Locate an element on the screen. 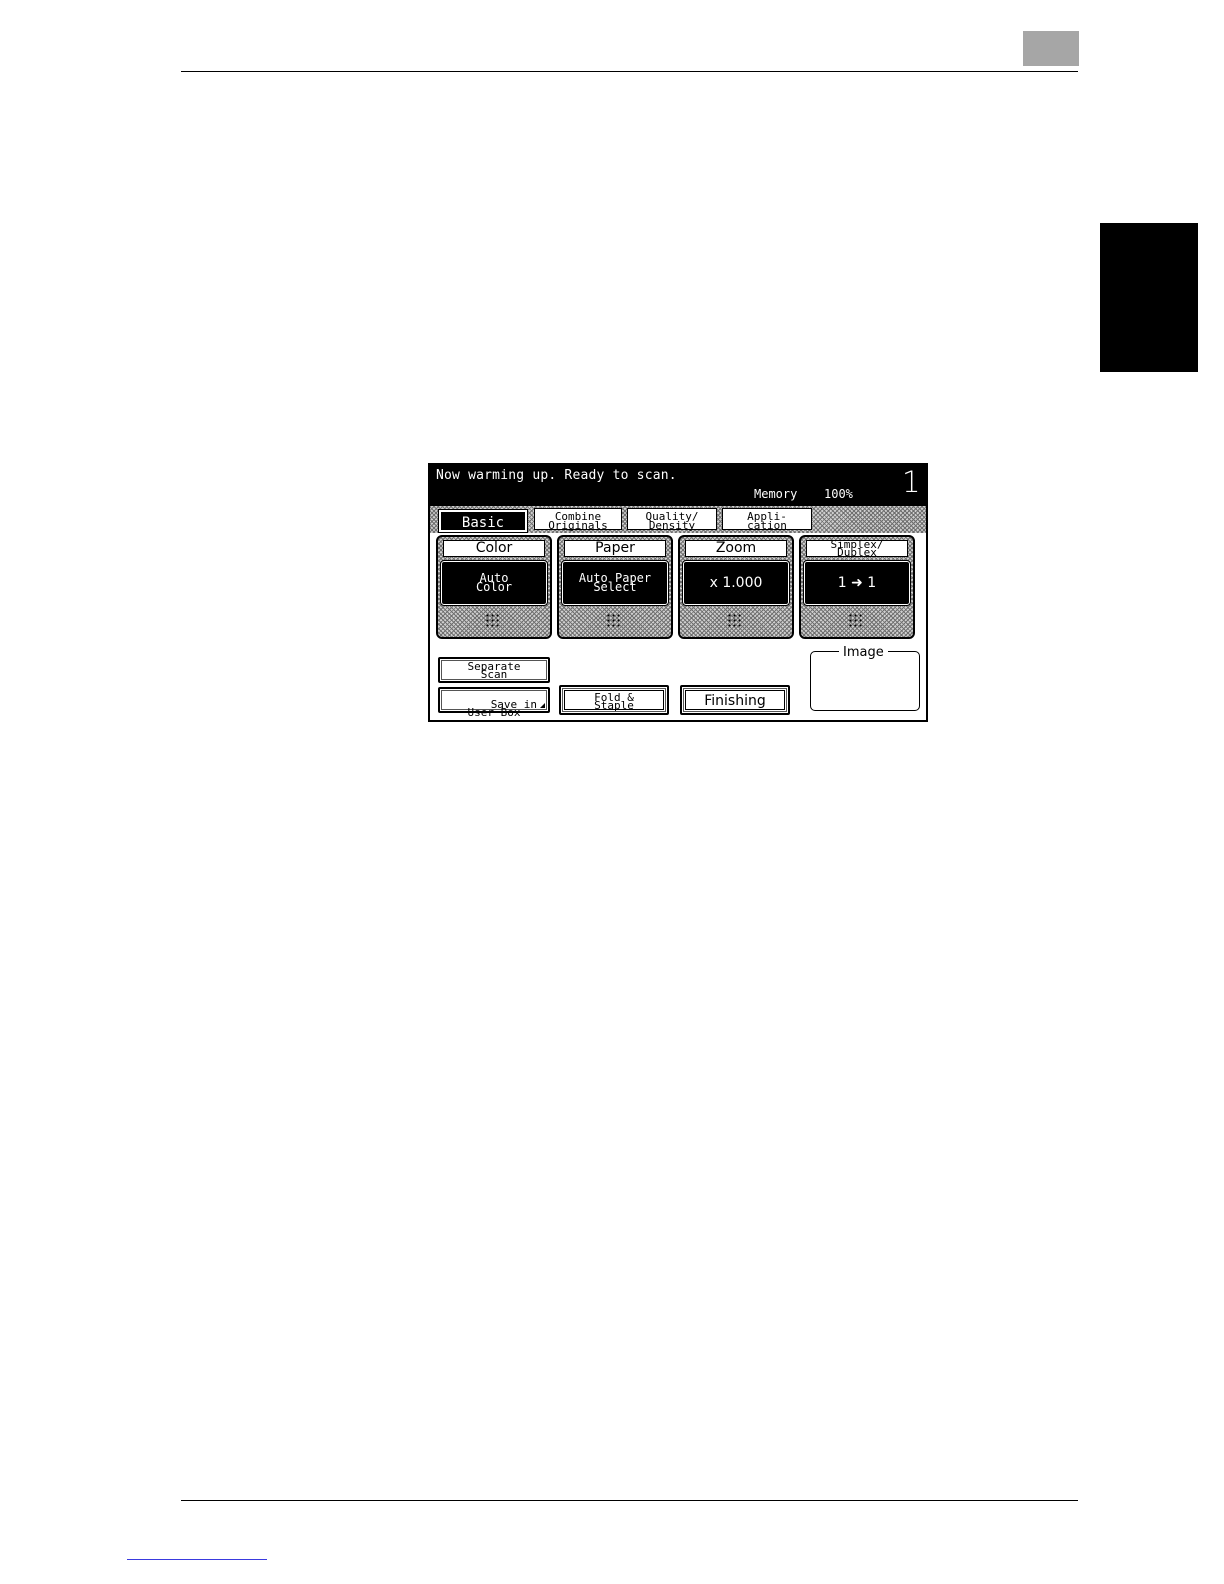  page-number-badge is located at coordinates (1051, 48).